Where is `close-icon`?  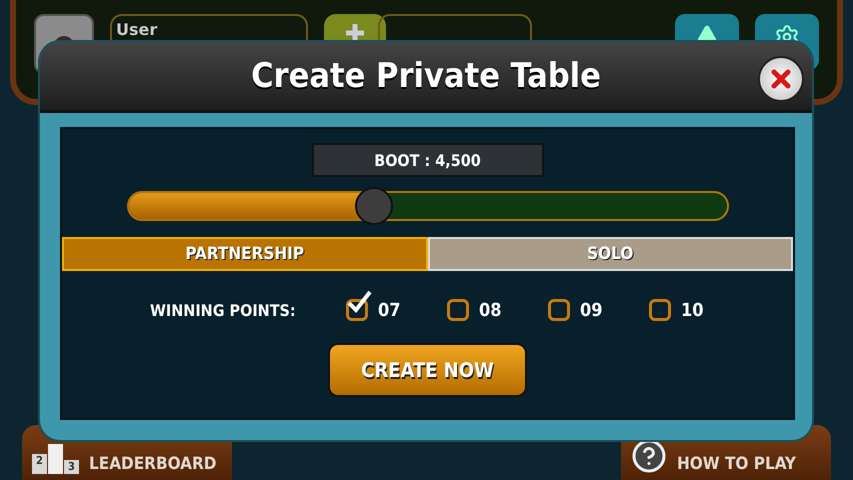 close-icon is located at coordinates (781, 79).